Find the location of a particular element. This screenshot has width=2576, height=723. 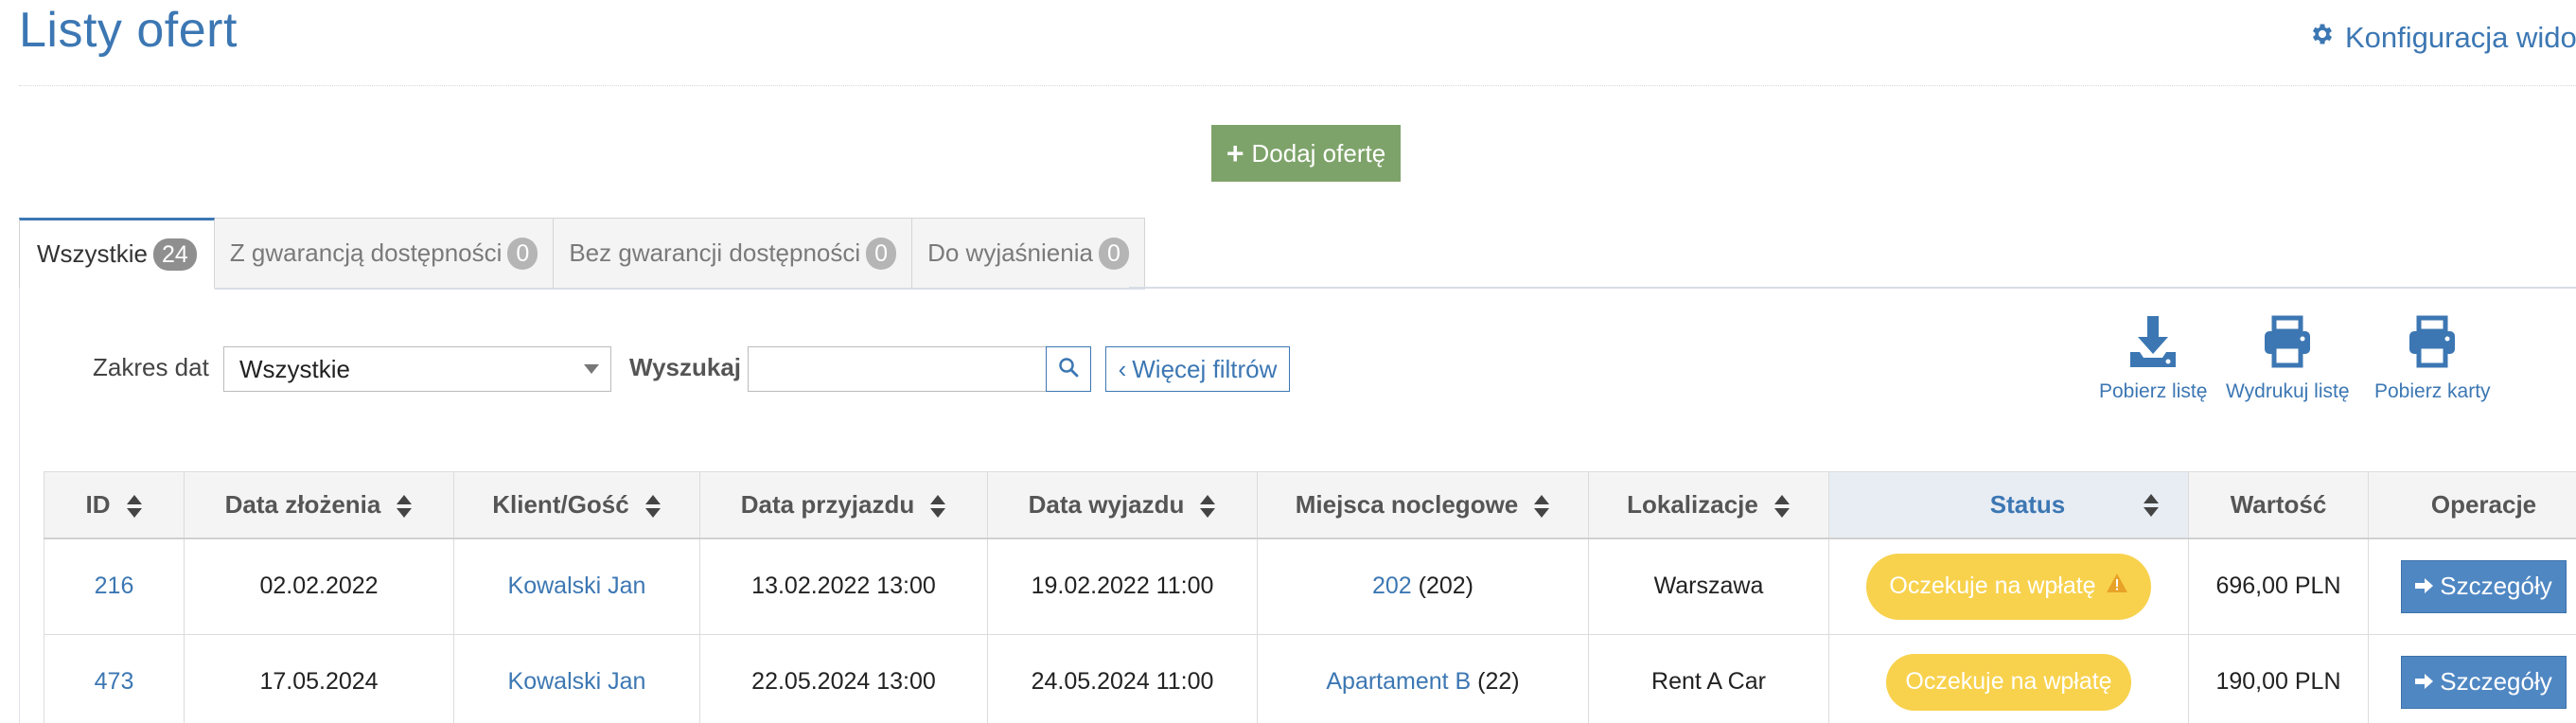

tab-all: Wszystkie 24 is located at coordinates (117, 254).